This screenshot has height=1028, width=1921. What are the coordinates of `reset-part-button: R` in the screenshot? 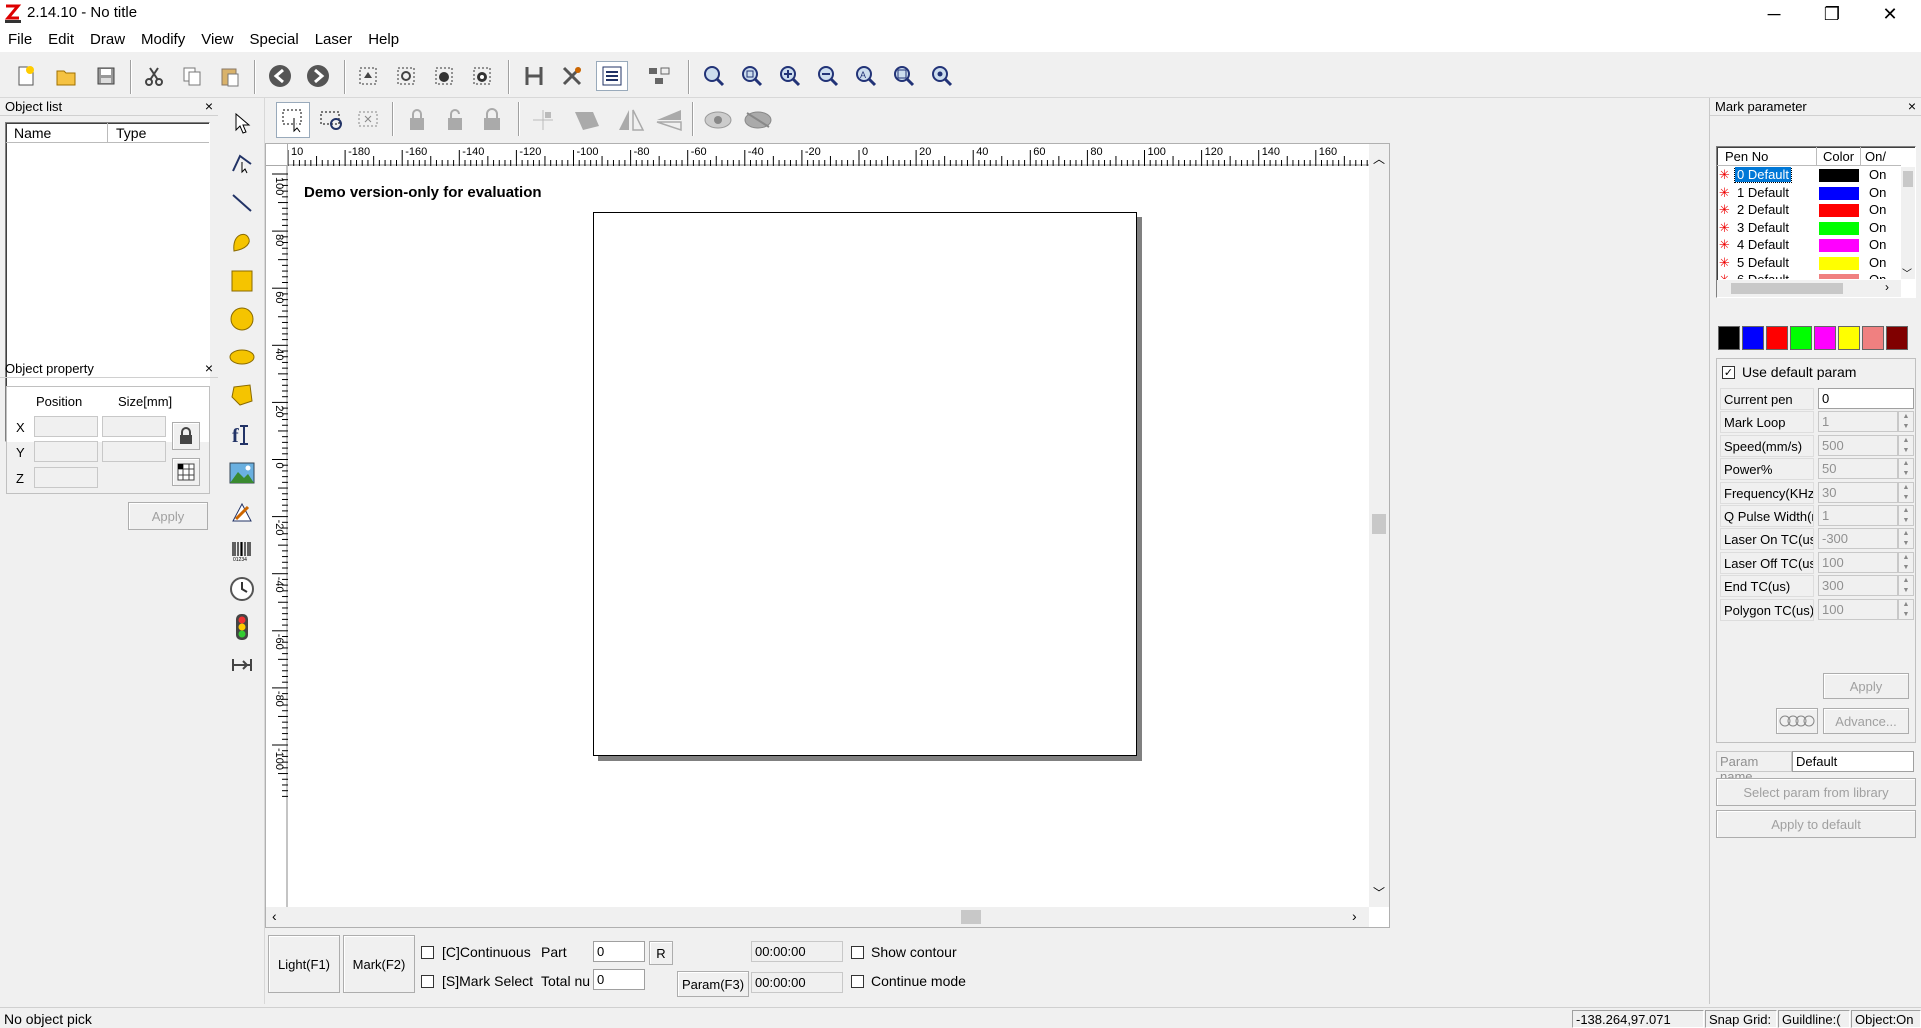 It's located at (661, 953).